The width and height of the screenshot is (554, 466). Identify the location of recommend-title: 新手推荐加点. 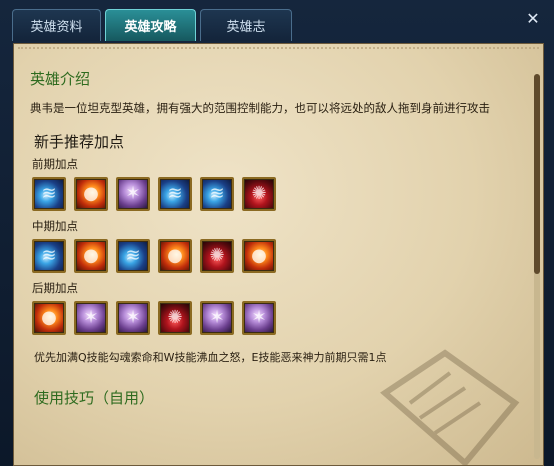
(79, 142).